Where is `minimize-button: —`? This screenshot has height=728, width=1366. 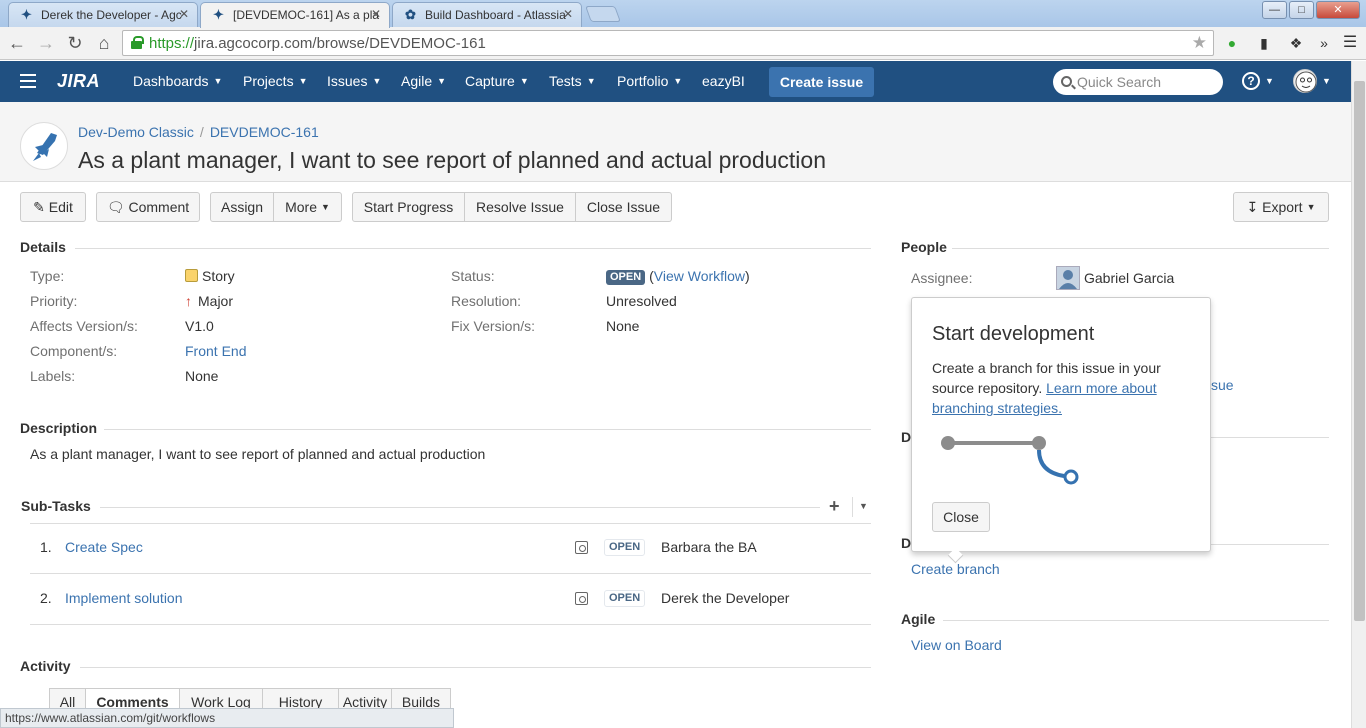
minimize-button: — is located at coordinates (1274, 10).